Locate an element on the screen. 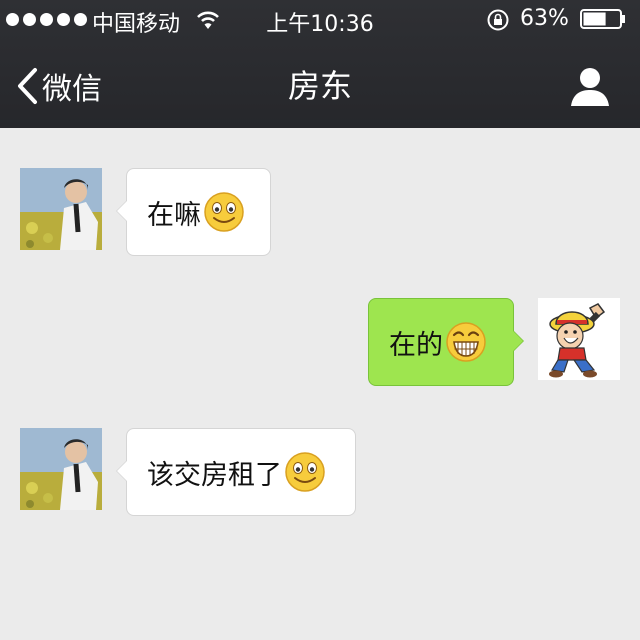 This screenshot has width=640, height=640. message-bubble-3: 该交房租了 is located at coordinates (236, 472).